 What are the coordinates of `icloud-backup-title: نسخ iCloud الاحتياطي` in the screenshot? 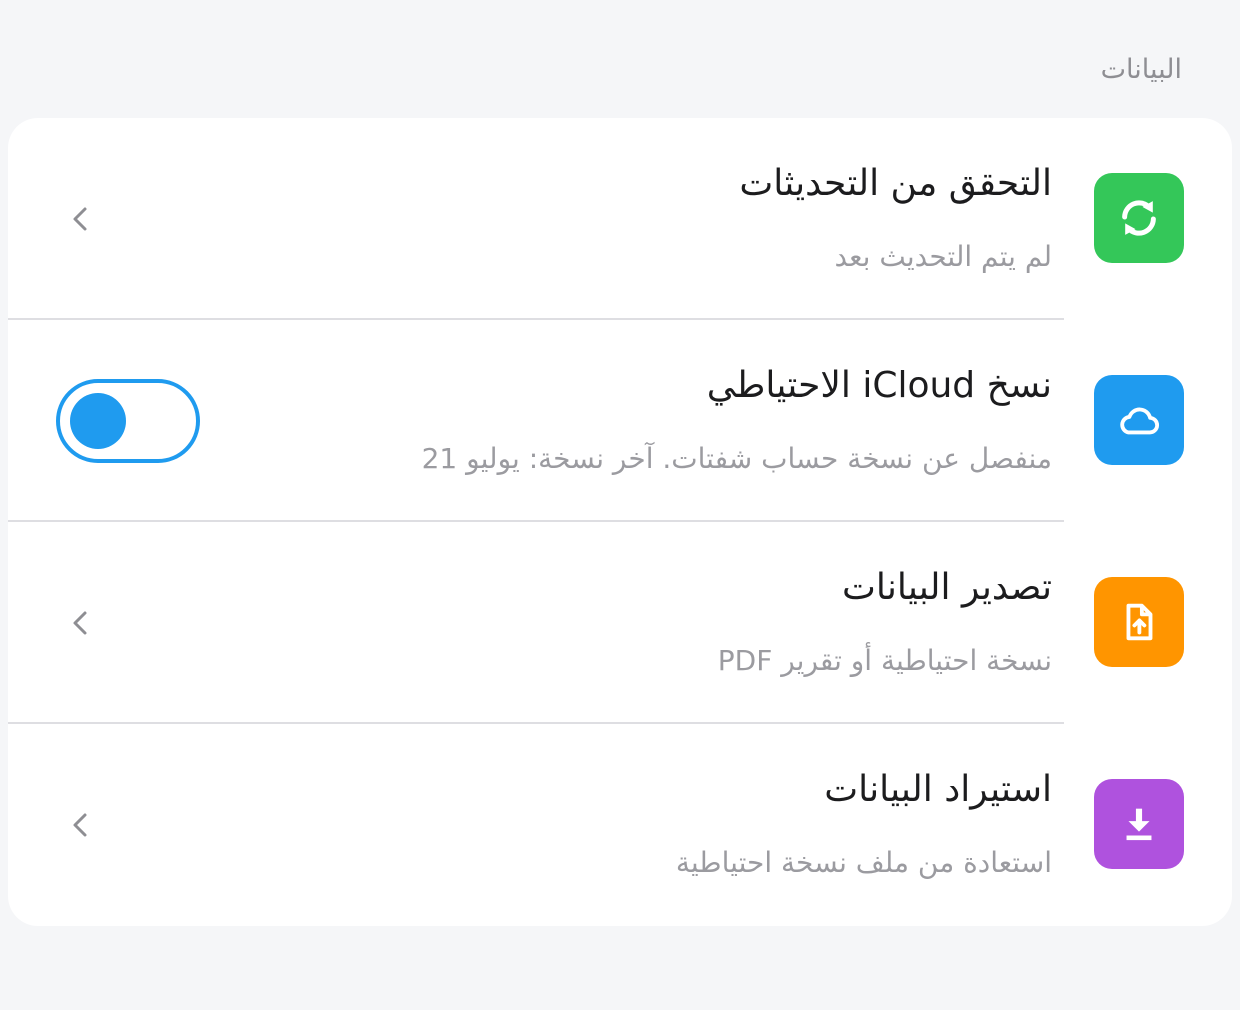 It's located at (879, 385).